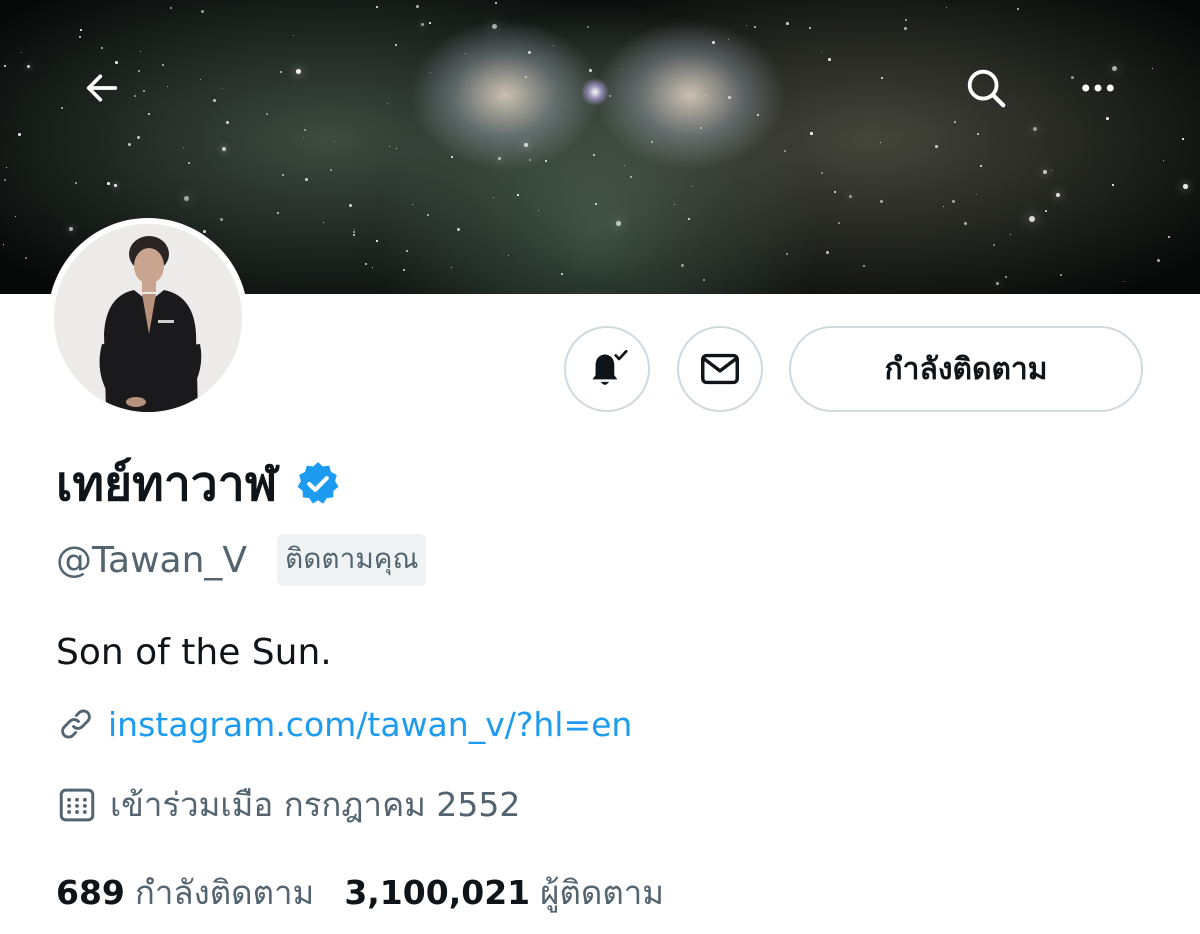 The height and width of the screenshot is (934, 1200). I want to click on followers-stat: 3,100,021 ผู้ติดตาม, so click(504, 892).